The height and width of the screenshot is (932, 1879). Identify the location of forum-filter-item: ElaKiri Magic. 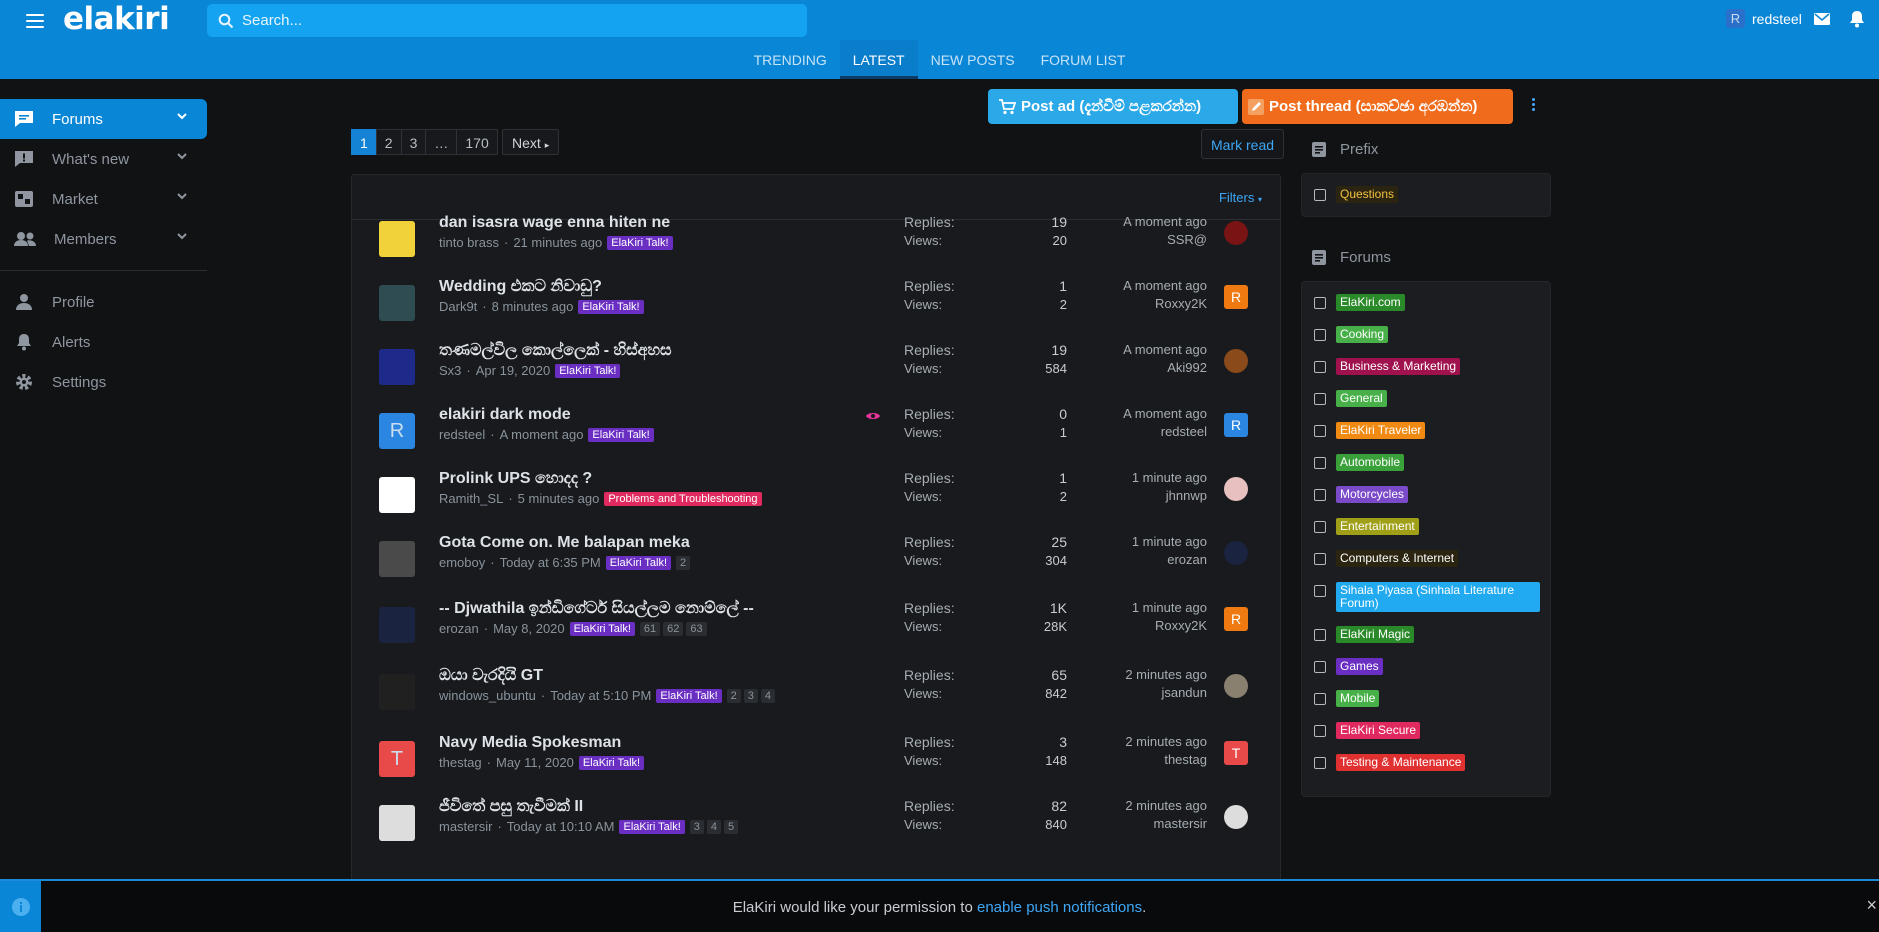
(1364, 634).